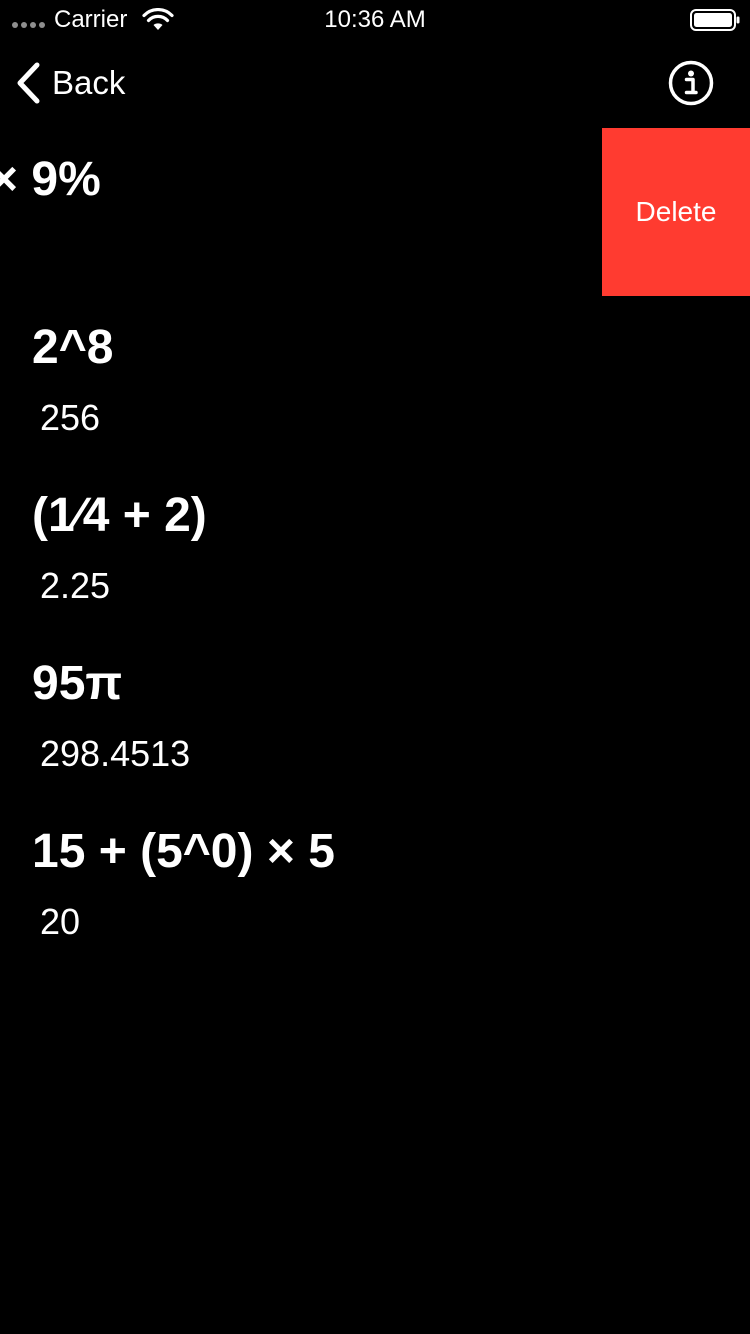  Describe the element at coordinates (60, 921) in the screenshot. I see `row-result: 20` at that location.